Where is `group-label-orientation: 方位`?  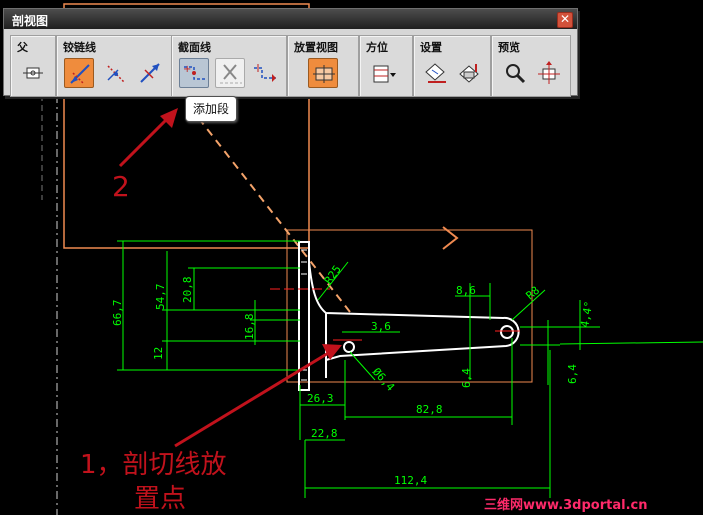
group-label-orientation: 方位 is located at coordinates (377, 47).